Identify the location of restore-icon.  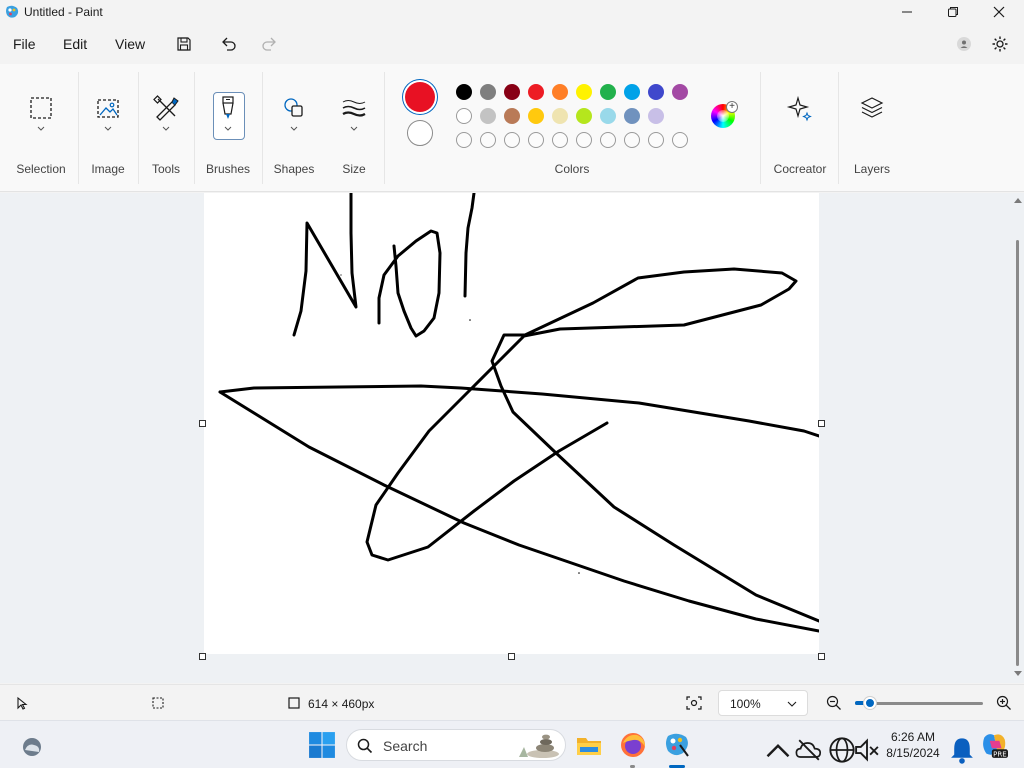
(953, 12).